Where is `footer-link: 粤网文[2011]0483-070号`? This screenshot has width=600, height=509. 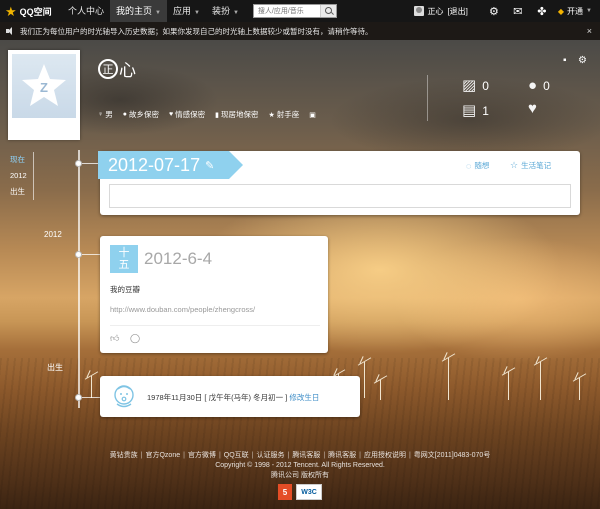 footer-link: 粤网文[2011]0483-070号 is located at coordinates (452, 456).